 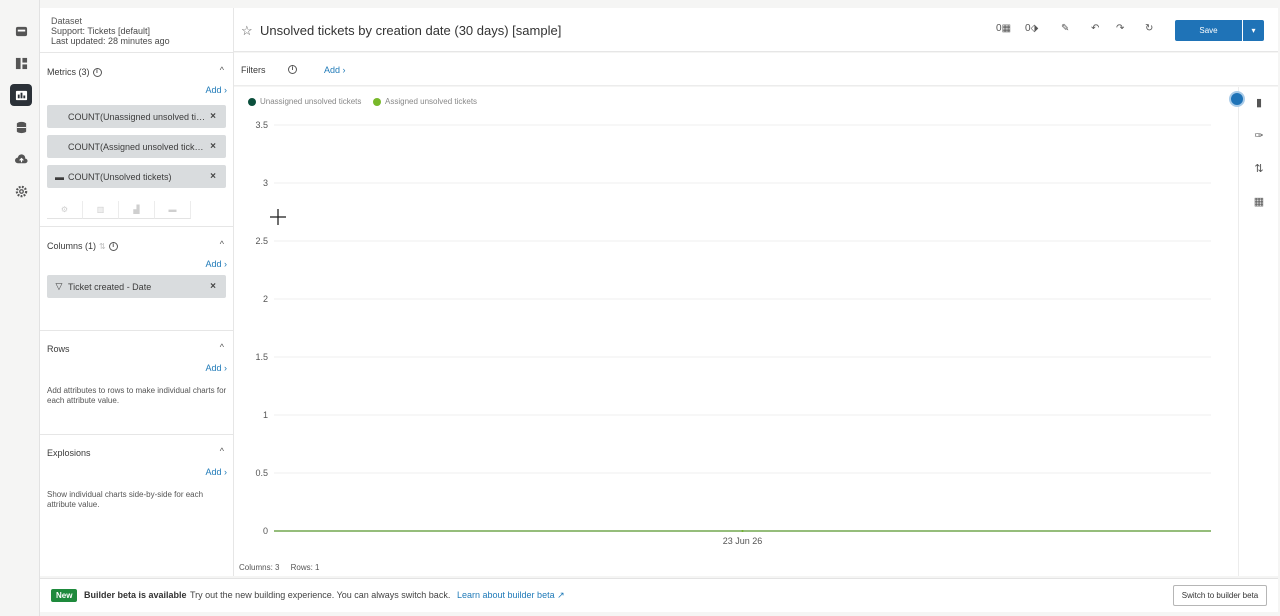 I want to click on y-tick-label: 3, so click(x=265, y=183).